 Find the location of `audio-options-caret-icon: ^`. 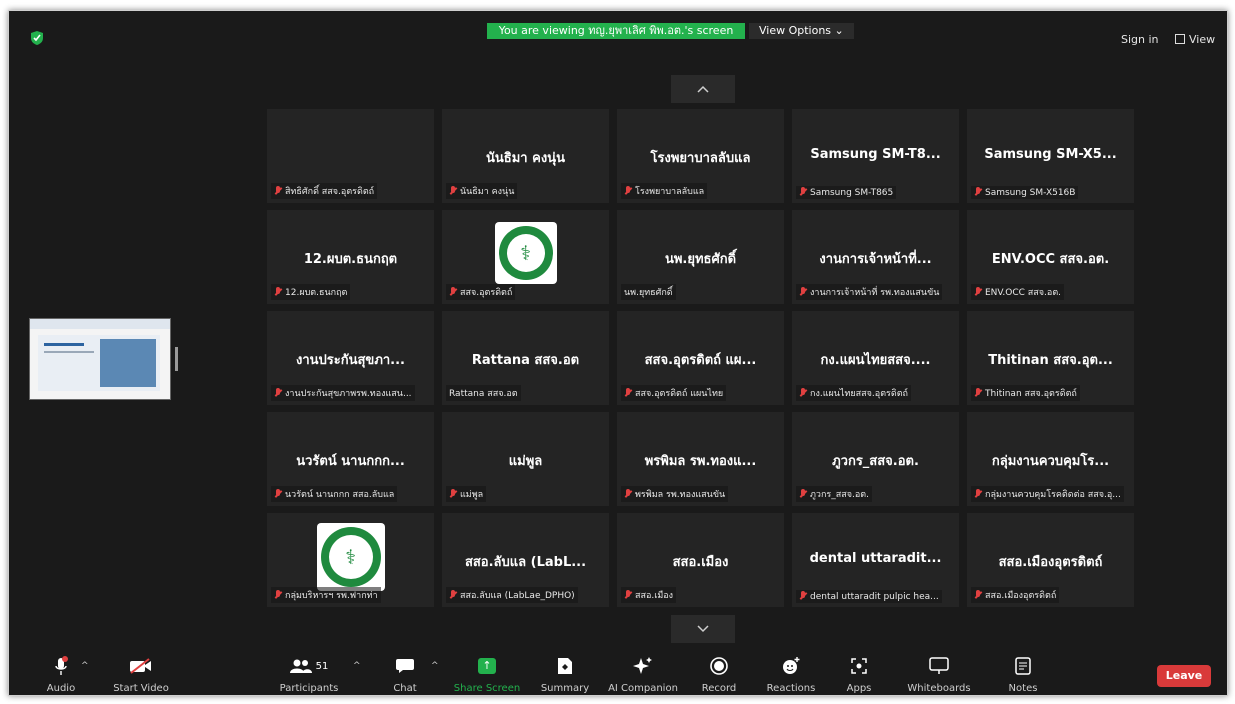

audio-options-caret-icon: ^ is located at coordinates (85, 666).